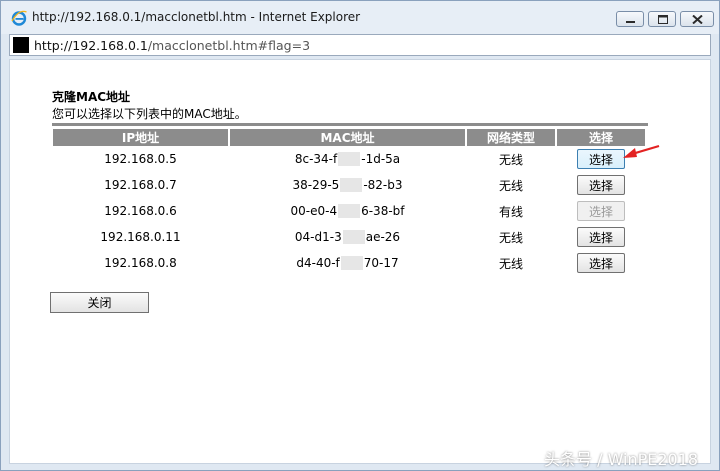 This screenshot has width=720, height=471. I want to click on mac-start: 38-29-5, so click(316, 184).